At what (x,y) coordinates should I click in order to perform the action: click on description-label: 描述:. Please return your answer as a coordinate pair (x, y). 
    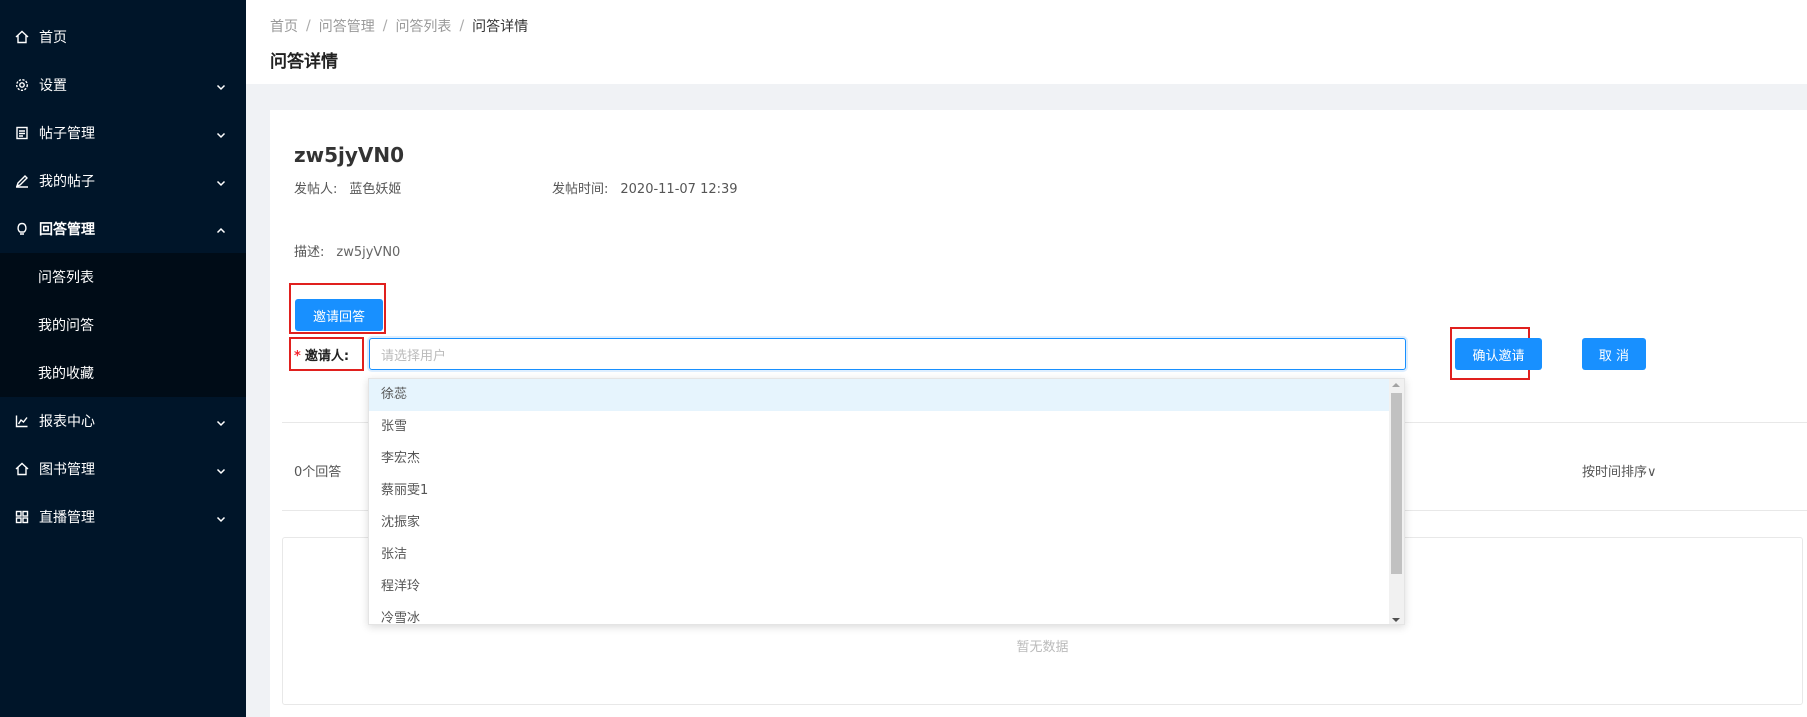
    Looking at the image, I should click on (309, 252).